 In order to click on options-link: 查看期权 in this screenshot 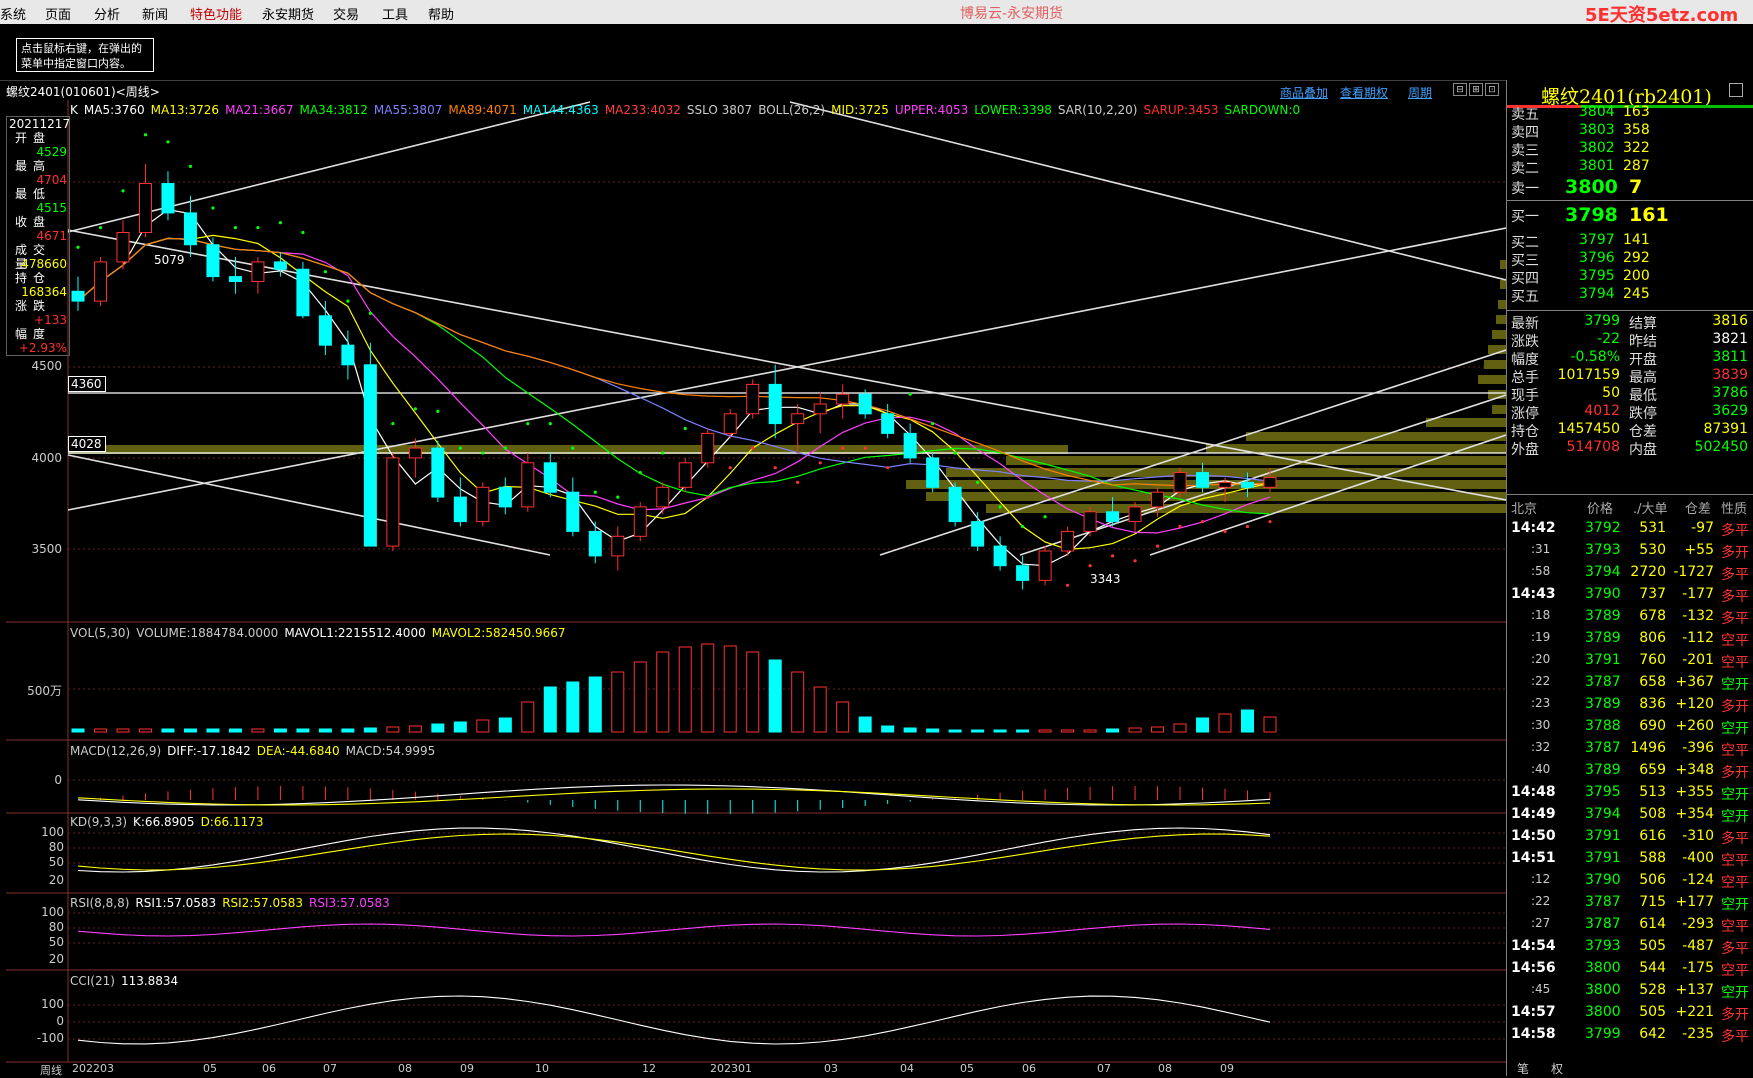, I will do `click(1364, 92)`.